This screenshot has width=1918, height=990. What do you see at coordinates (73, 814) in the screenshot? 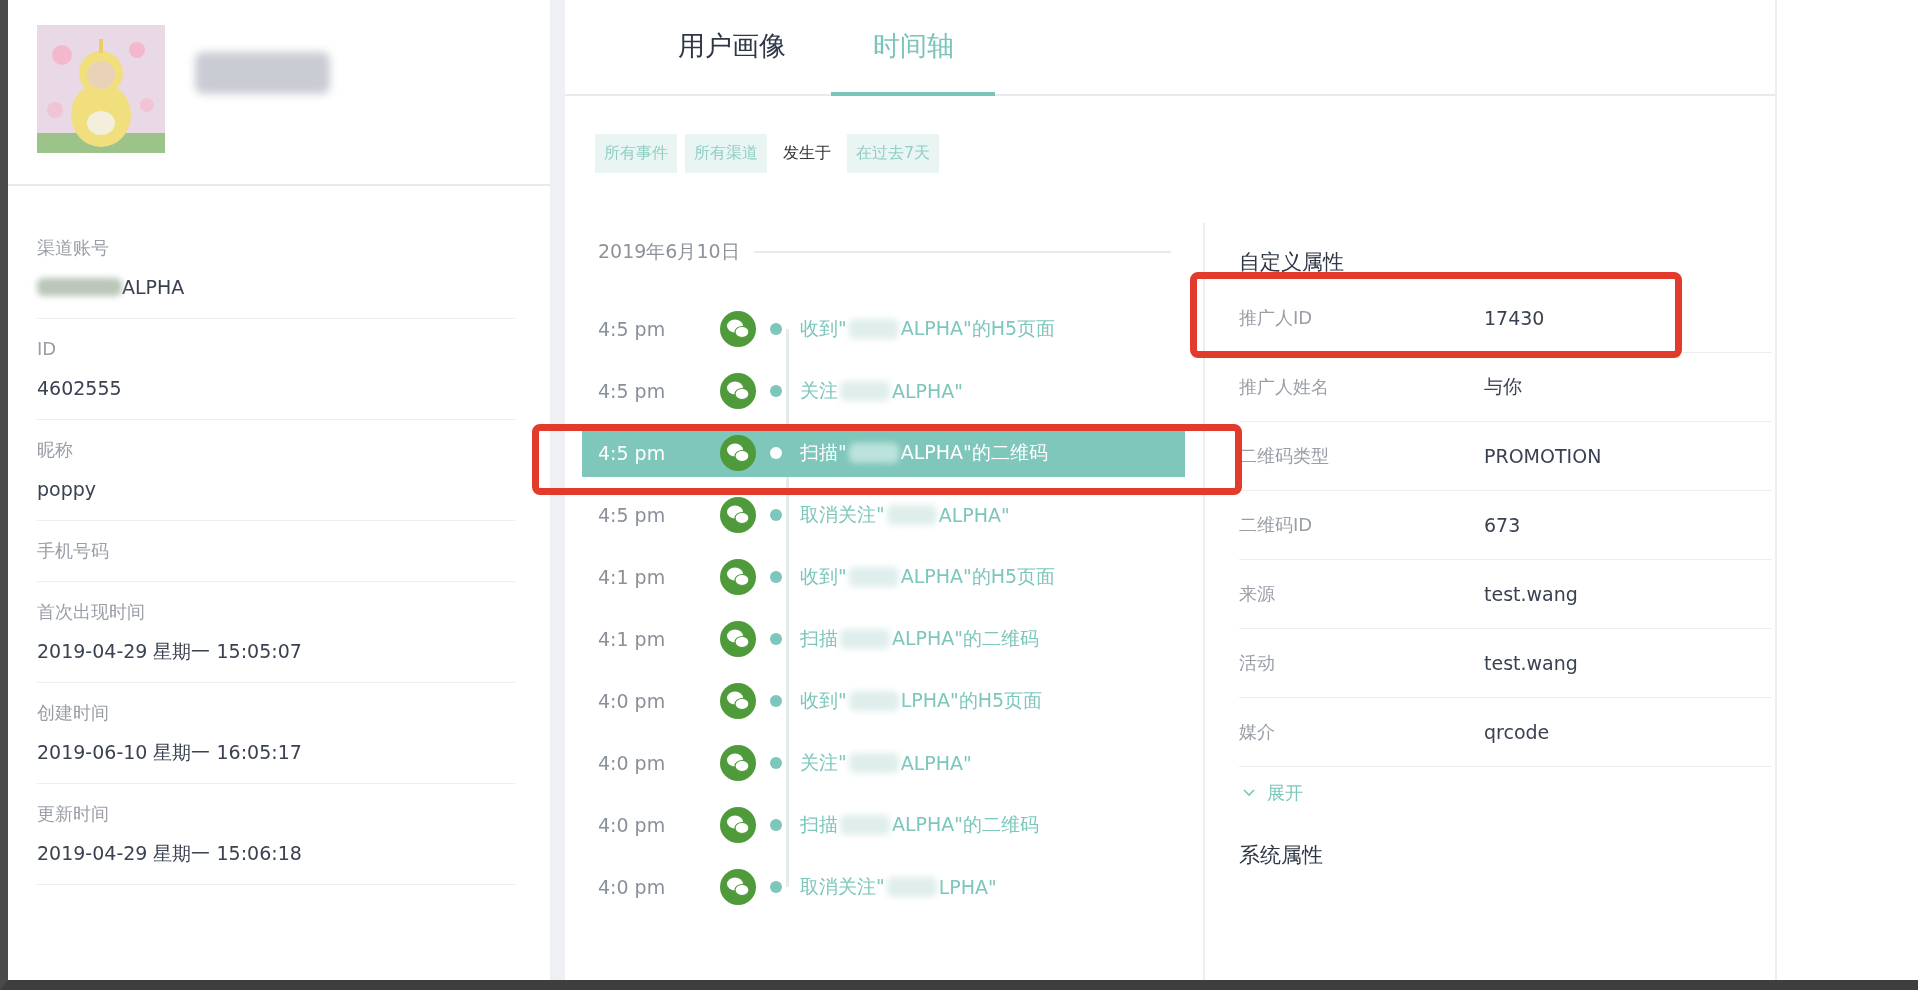
I see `field-label: 更新时间` at bounding box center [73, 814].